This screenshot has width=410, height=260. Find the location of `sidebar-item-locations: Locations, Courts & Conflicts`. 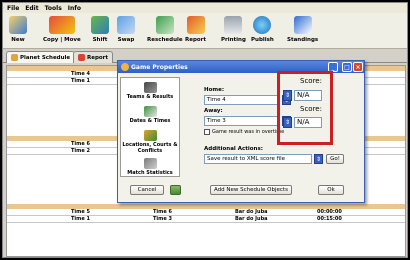

sidebar-item-locations: Locations, Courts & Conflicts is located at coordinates (150, 142).